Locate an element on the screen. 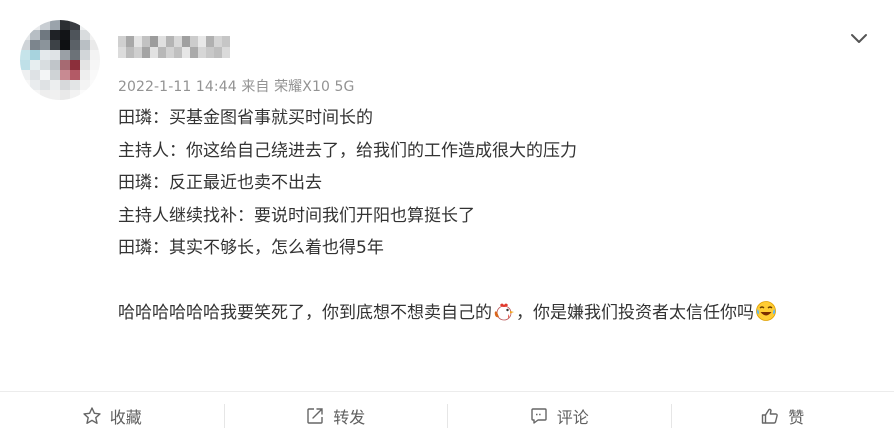 The height and width of the screenshot is (440, 894). post-source: 来自 荣耀X10 5G is located at coordinates (298, 87).